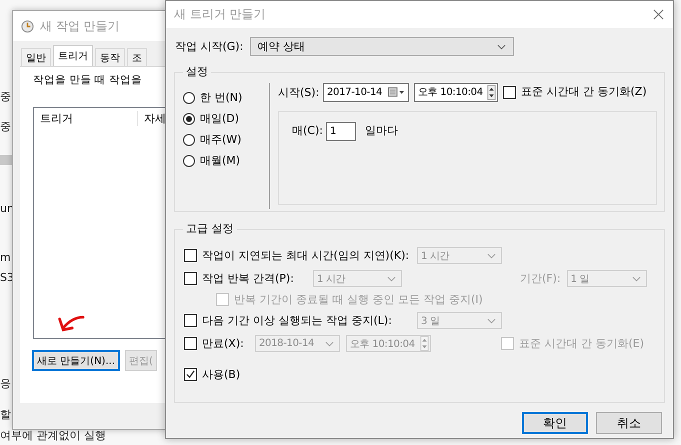  Describe the element at coordinates (209, 46) in the screenshot. I see `field-label: 작업 시작(G):` at that location.